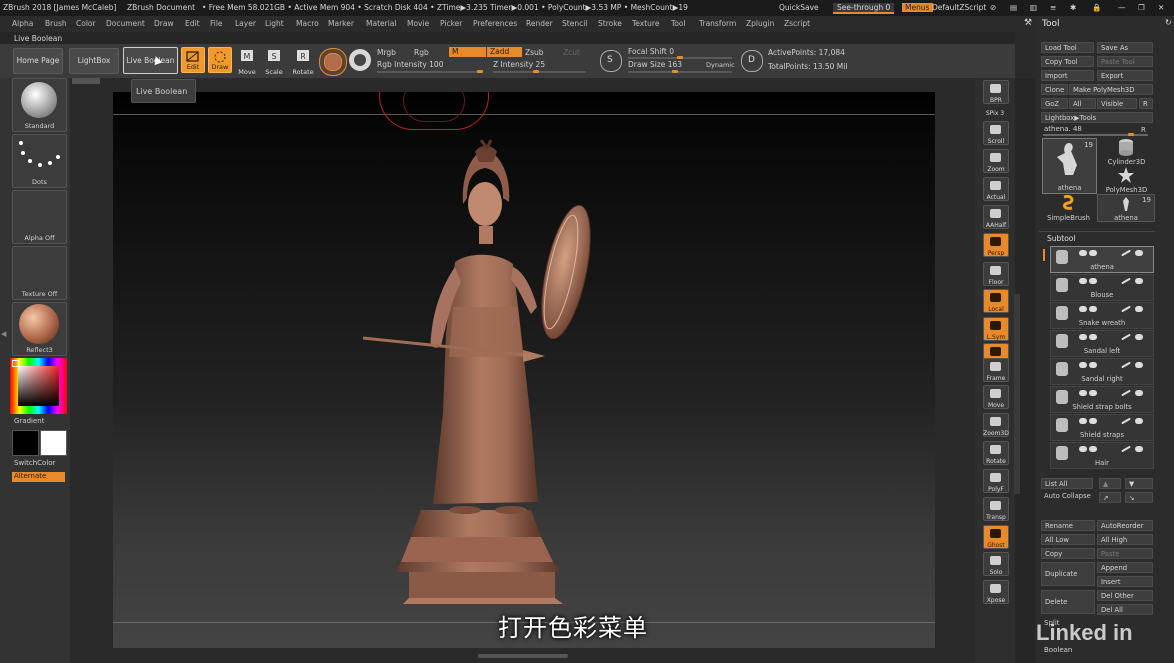 The image size is (1174, 663). What do you see at coordinates (1143, 130) in the screenshot?
I see `current-tool-r-button: R` at bounding box center [1143, 130].